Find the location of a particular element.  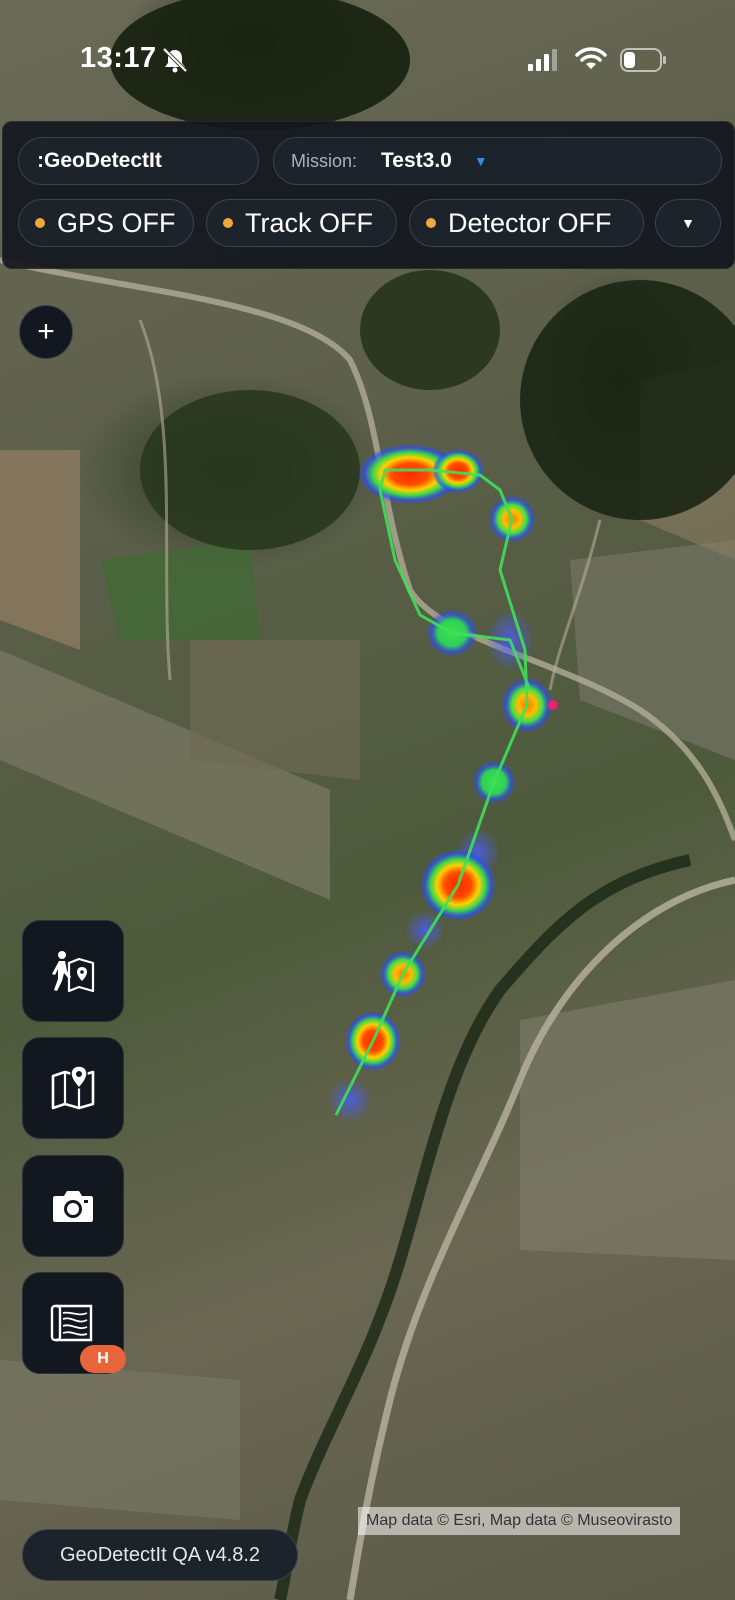

version-label: GeoDetectIt QA v4.8.2 is located at coordinates (160, 1555).